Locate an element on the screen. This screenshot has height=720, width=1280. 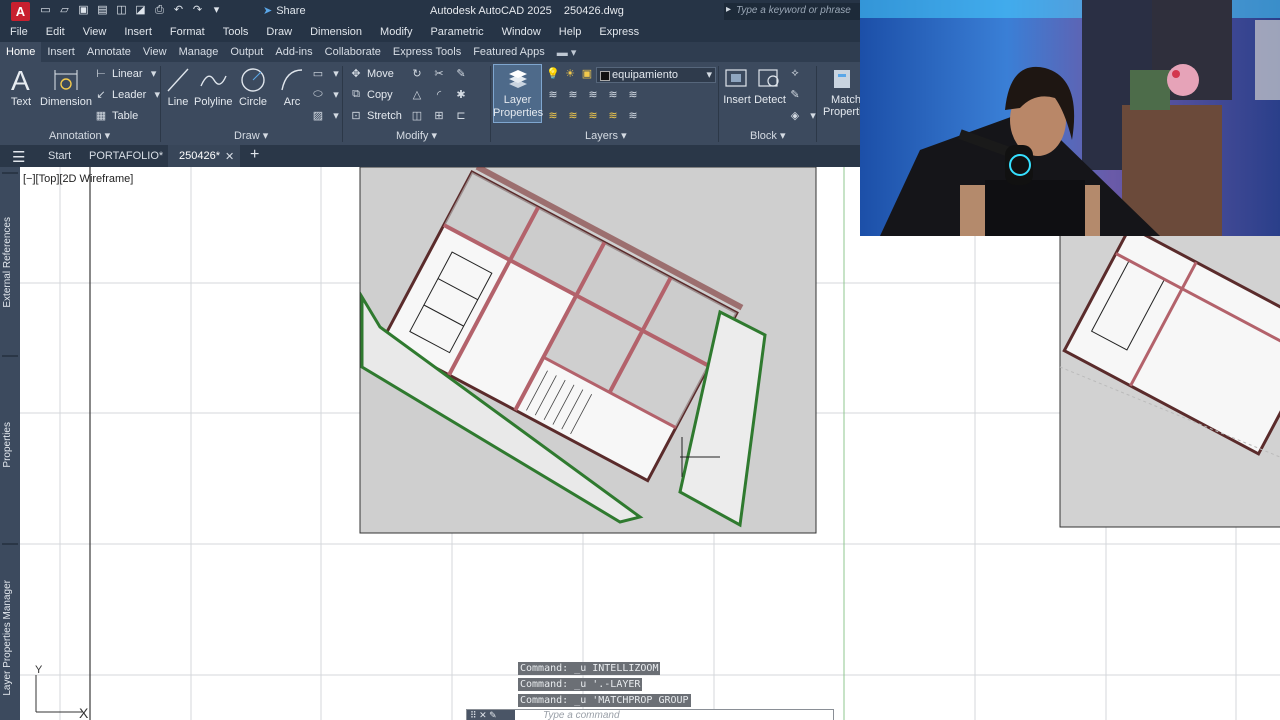
tab-portafolio: PORTAFOLIO* is located at coordinates (126, 156).